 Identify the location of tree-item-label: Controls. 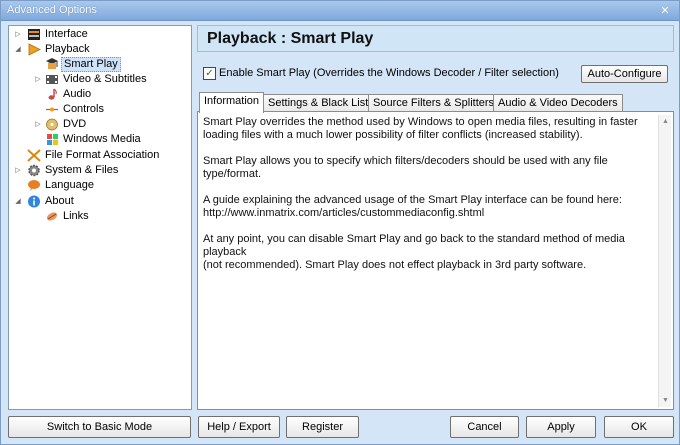
(83, 109).